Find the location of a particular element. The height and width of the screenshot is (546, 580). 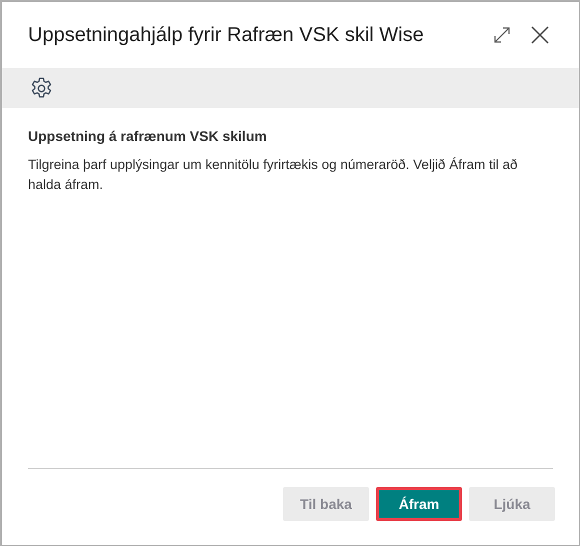

section-heading: Uppsetning á rafrænum VSK skilum is located at coordinates (148, 136).